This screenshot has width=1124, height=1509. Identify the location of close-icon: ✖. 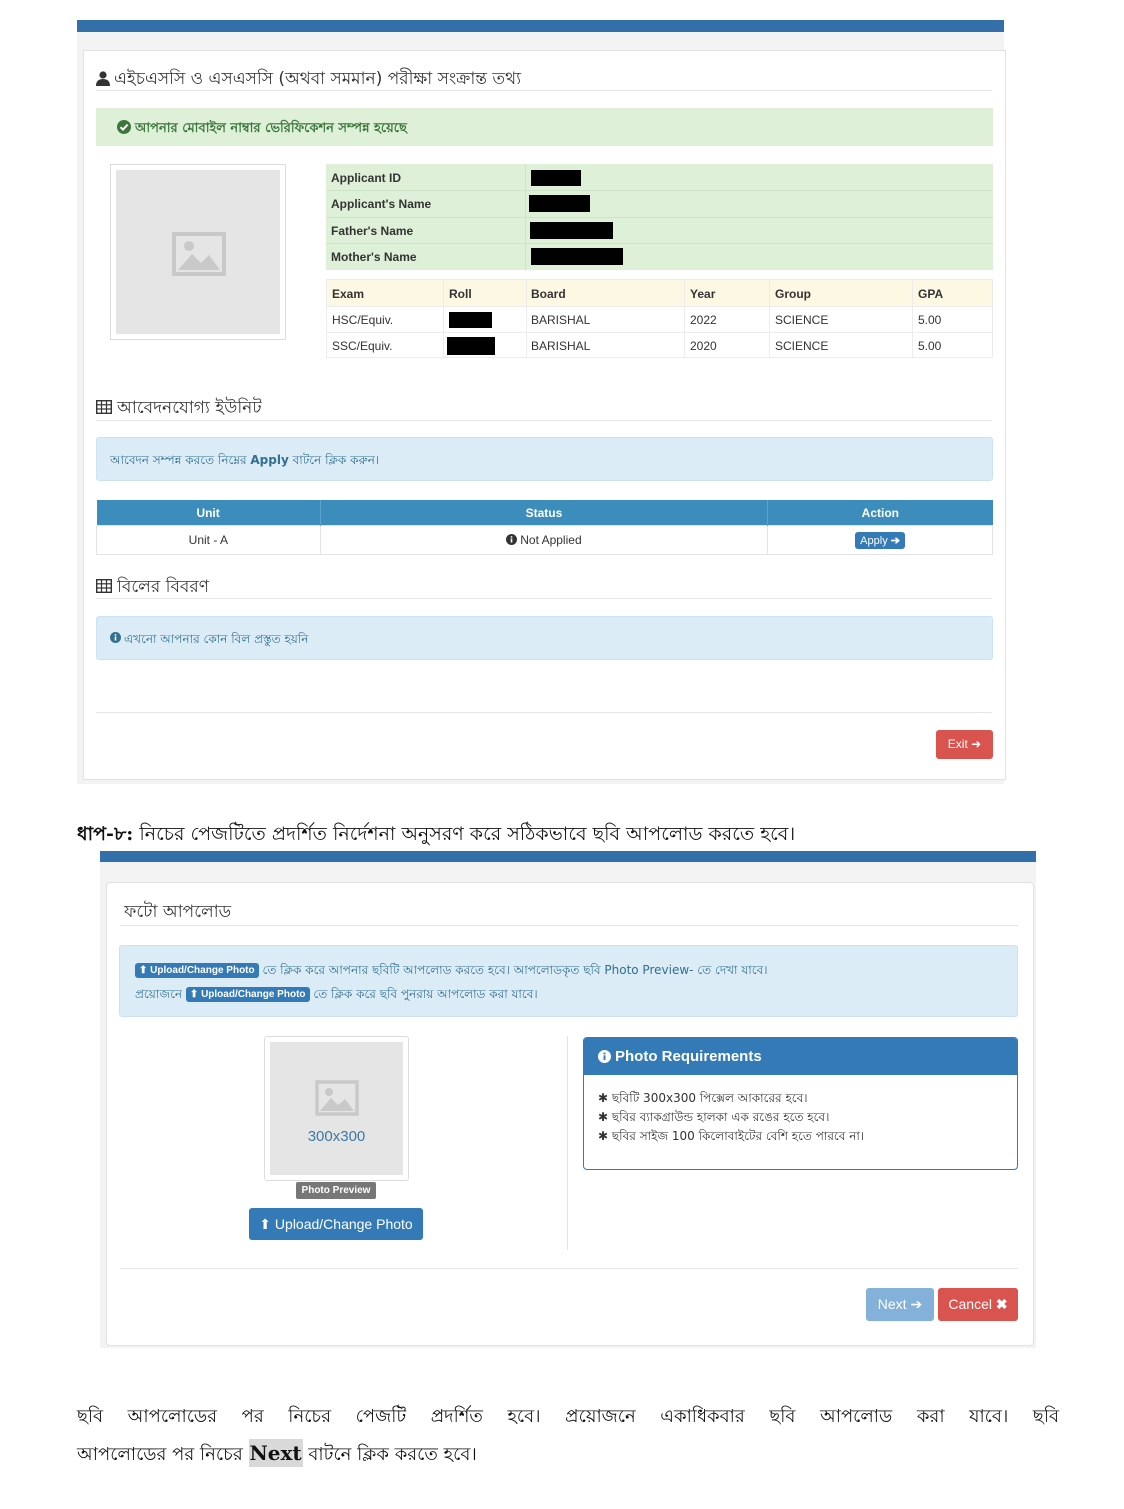
(1001, 1304).